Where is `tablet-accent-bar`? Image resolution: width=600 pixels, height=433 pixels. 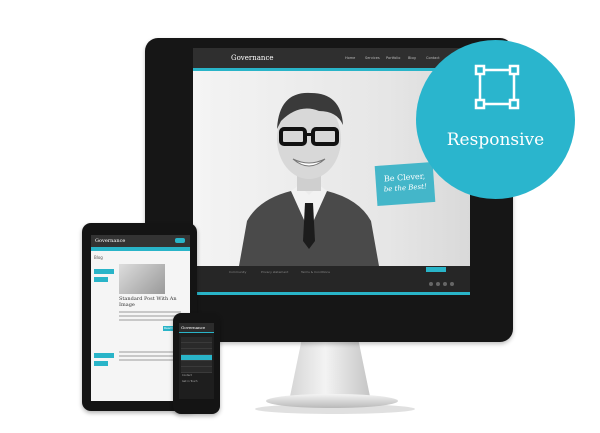 tablet-accent-bar is located at coordinates (140, 249).